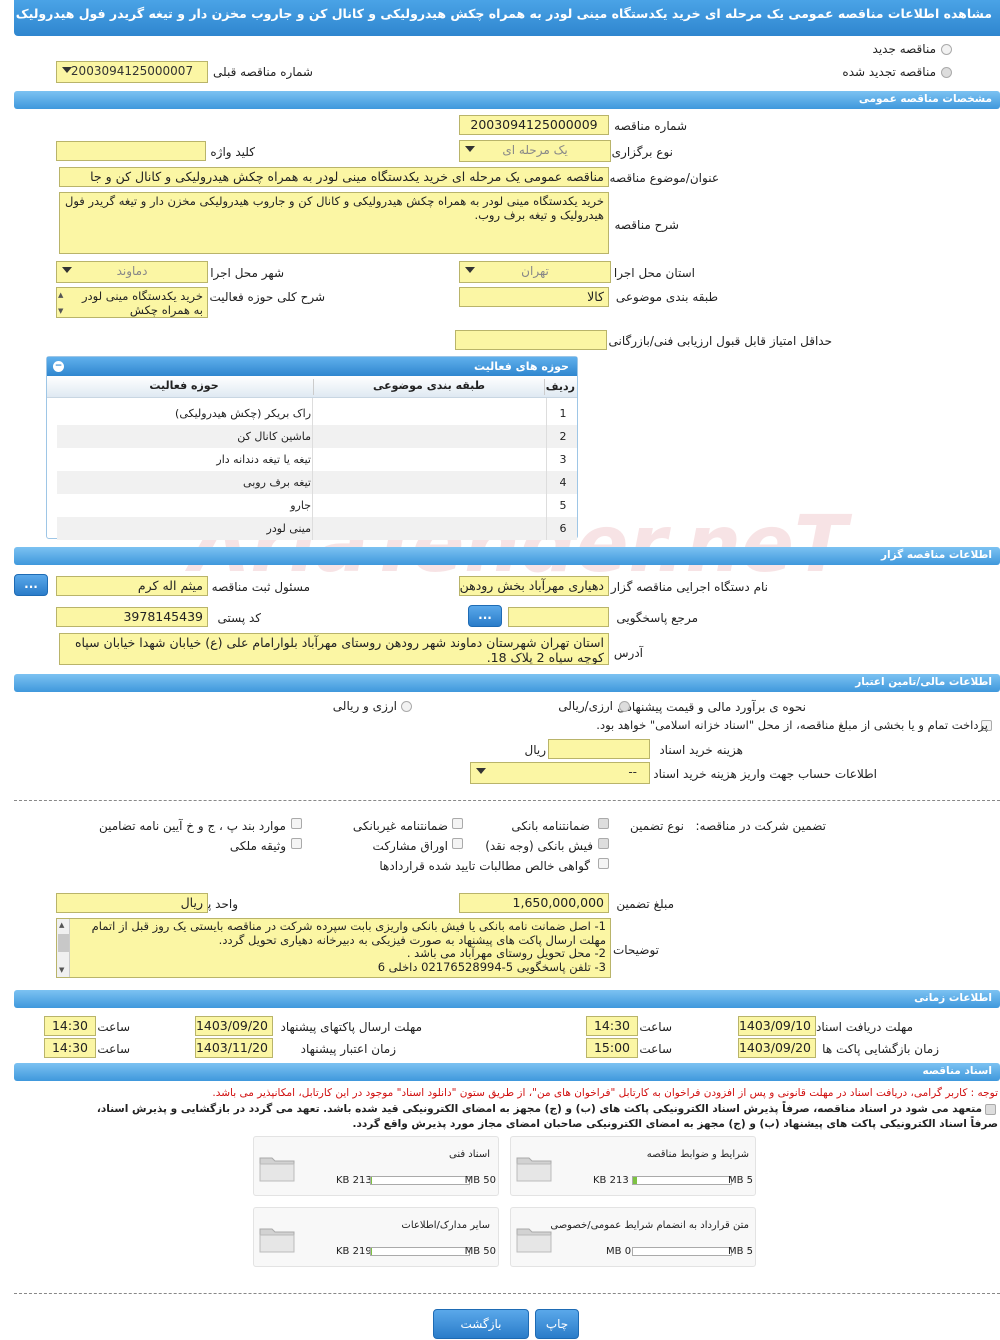 The image size is (1000, 1340). What do you see at coordinates (531, 340) in the screenshot?
I see `min-score-field` at bounding box center [531, 340].